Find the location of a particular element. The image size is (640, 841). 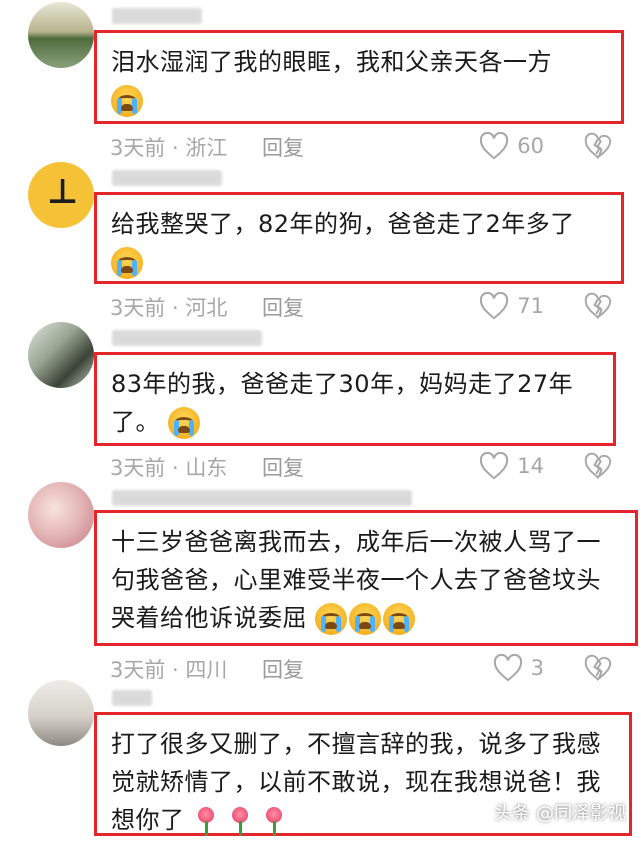

time-location: 3天前 · 四川 is located at coordinates (169, 670).